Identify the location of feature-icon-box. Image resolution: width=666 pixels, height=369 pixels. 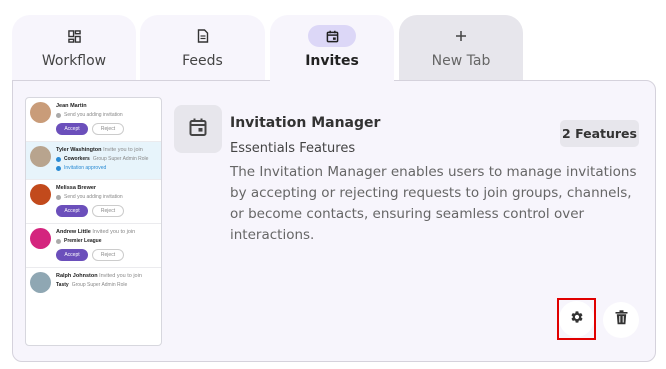
(198, 129).